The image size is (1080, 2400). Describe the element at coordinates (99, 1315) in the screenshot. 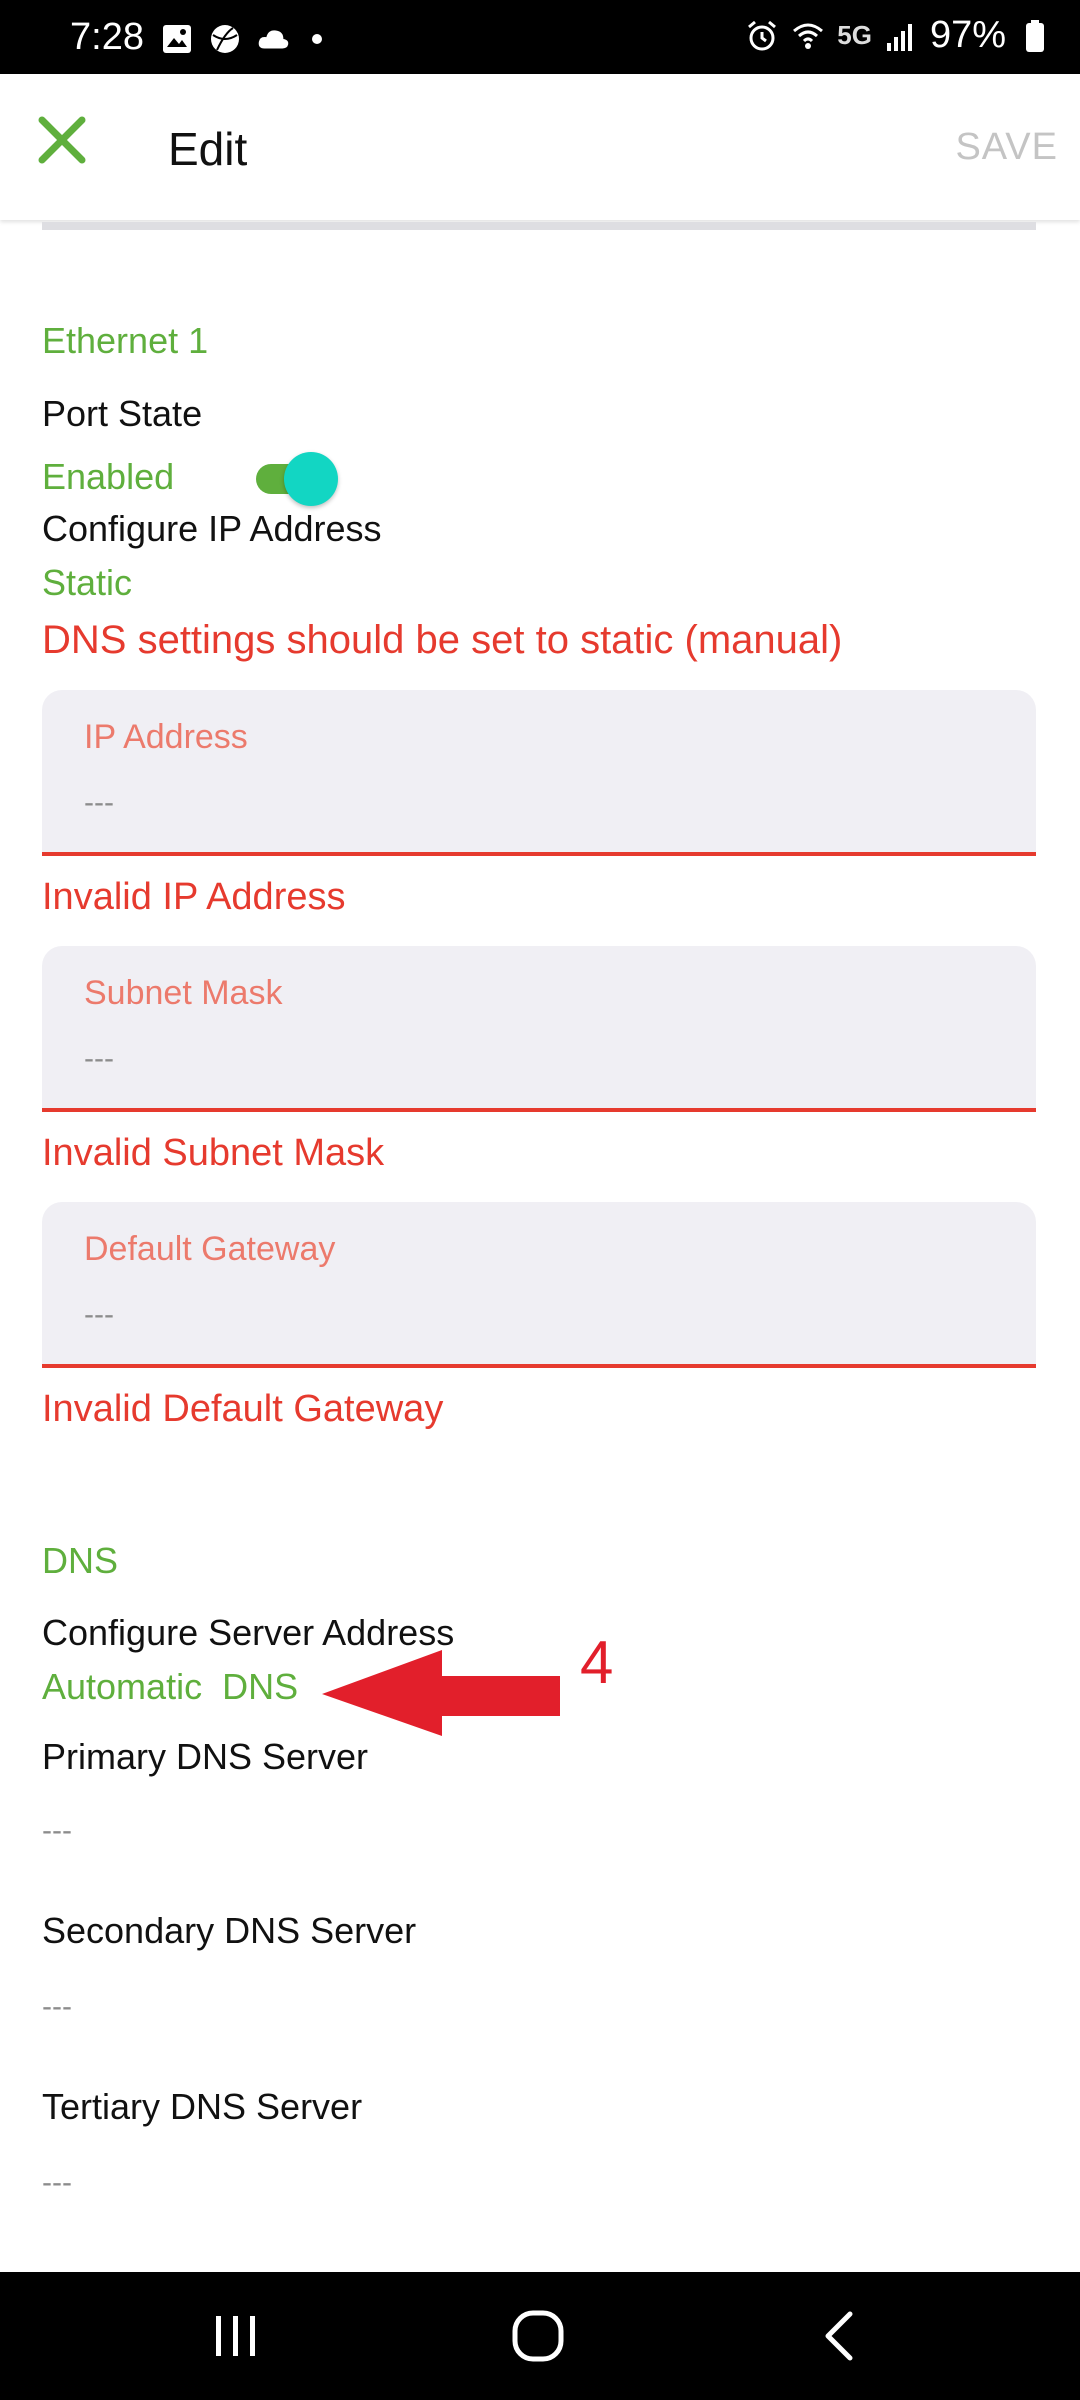

I see `default-gateway-input: ---` at that location.